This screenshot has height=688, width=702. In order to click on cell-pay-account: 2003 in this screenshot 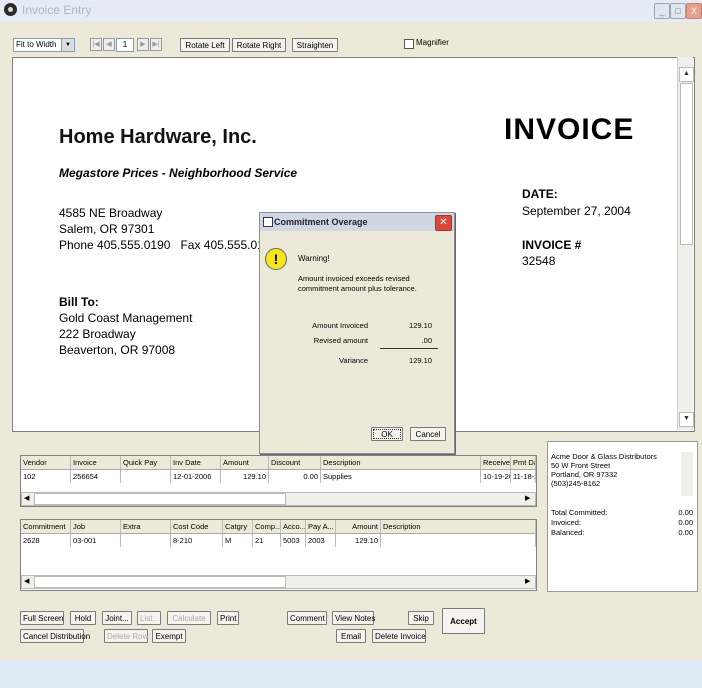, I will do `click(321, 540)`.